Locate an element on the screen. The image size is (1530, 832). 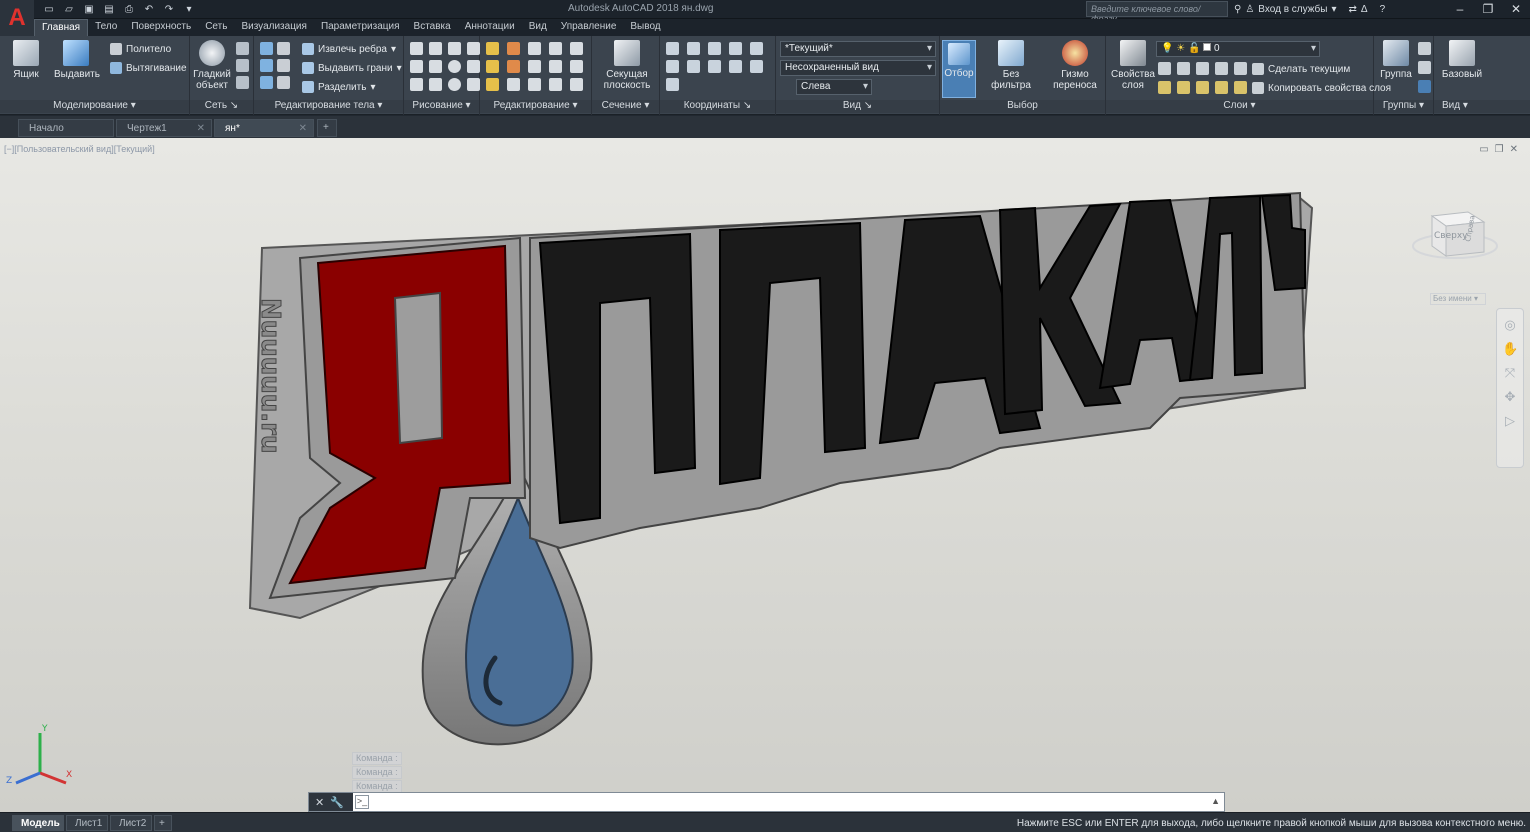
a360-icon: Δ is located at coordinates (1364, 9).